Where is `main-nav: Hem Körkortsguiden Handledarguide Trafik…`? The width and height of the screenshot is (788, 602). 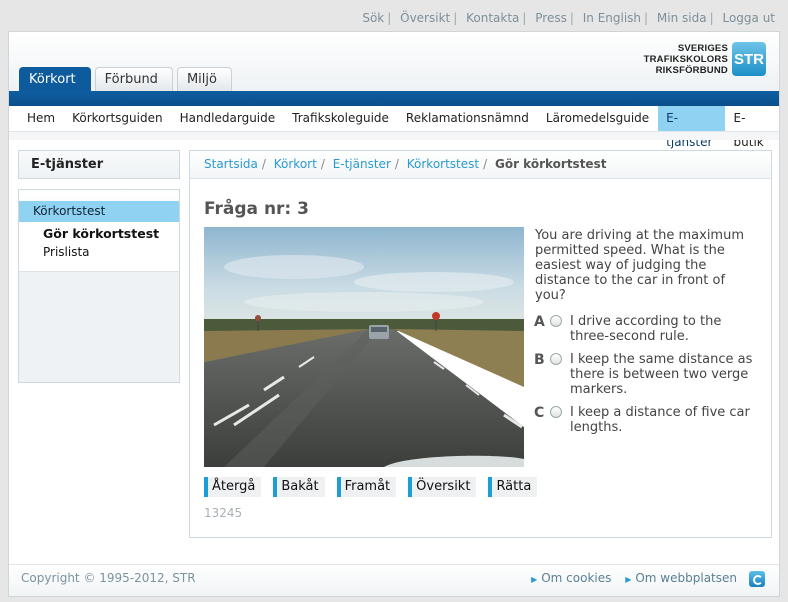
main-nav: Hem Körkortsguiden Handledarguide Trafik… is located at coordinates (394, 127).